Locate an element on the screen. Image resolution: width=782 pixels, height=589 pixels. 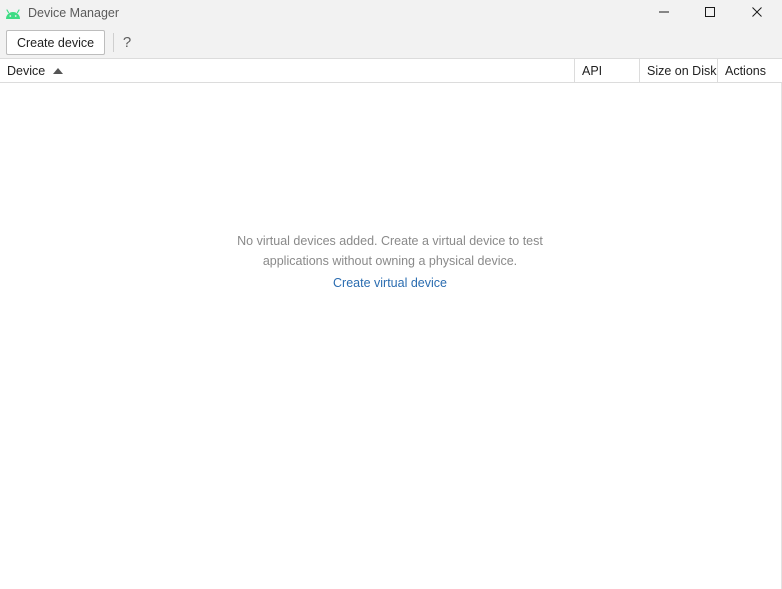
minimize-button is located at coordinates (664, 14).